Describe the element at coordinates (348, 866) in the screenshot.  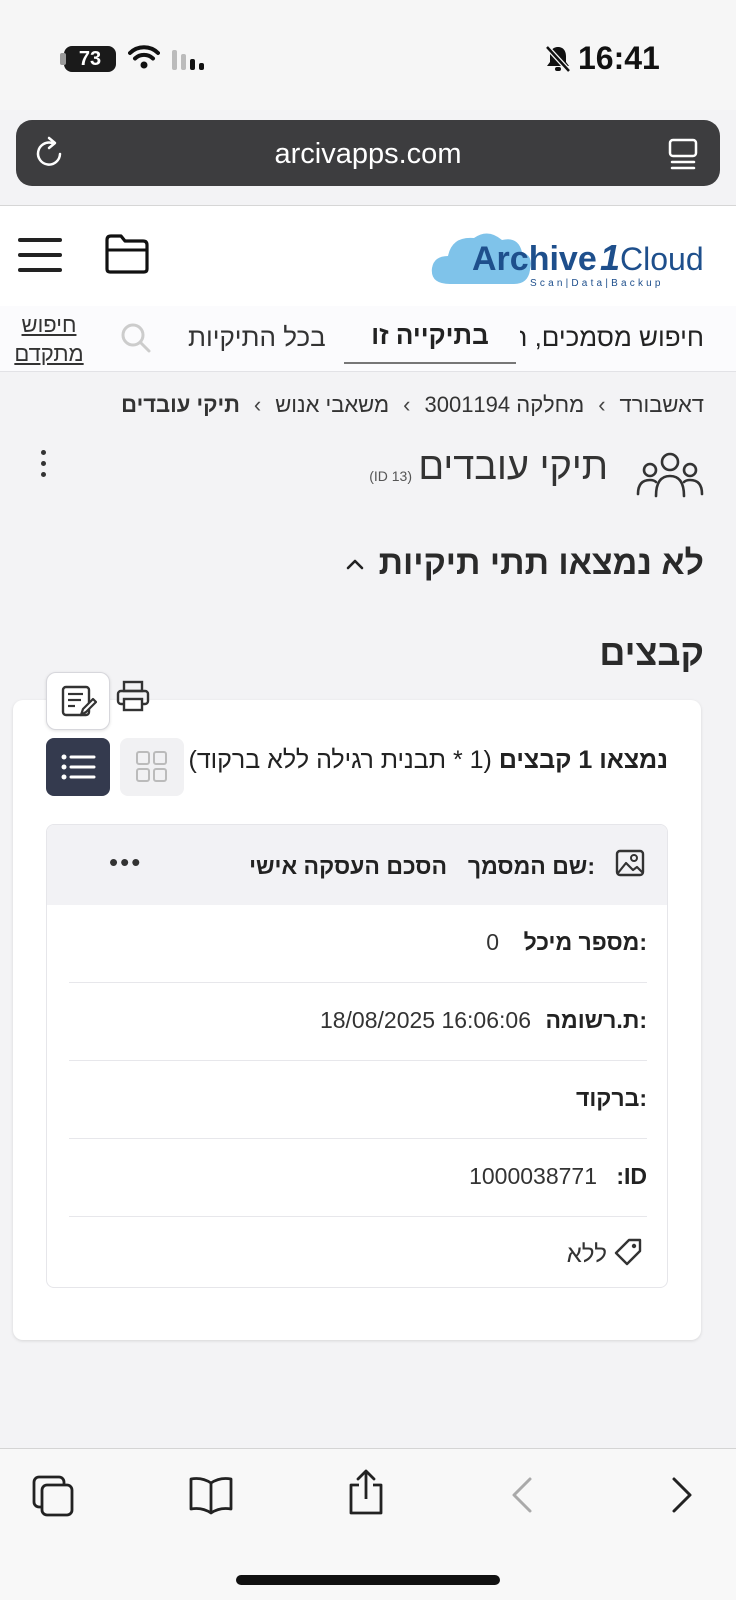
I see `document-name-value: הסכם העסקה אישי` at that location.